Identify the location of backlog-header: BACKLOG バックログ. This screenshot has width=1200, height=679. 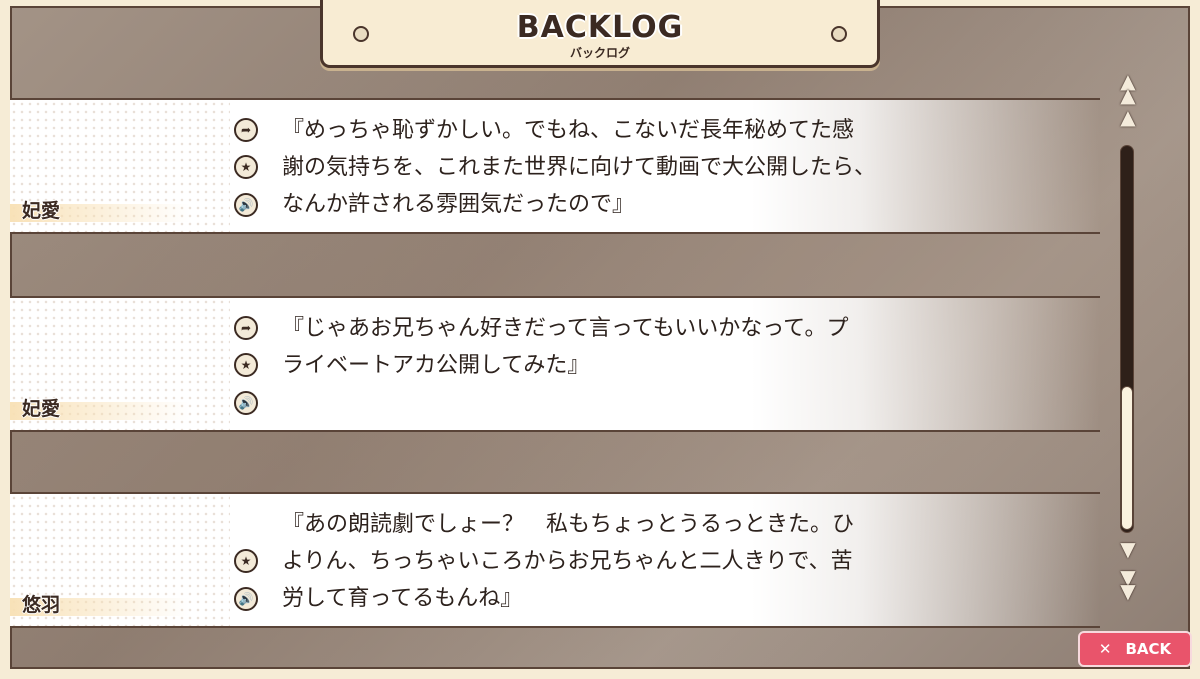
(600, 34).